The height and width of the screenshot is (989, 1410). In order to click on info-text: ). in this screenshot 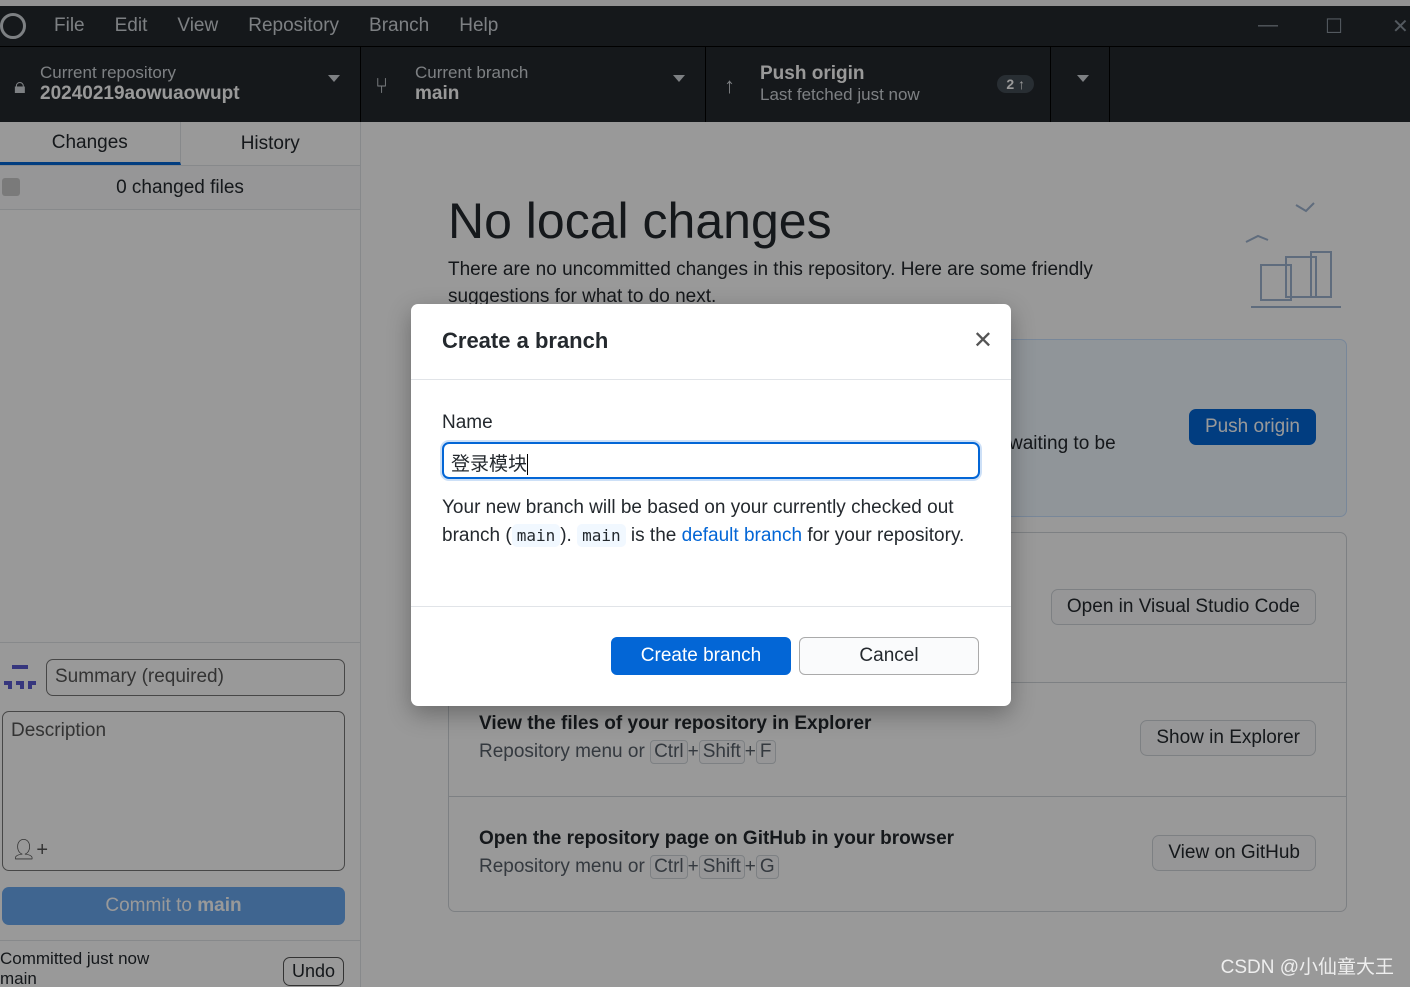, I will do `click(569, 535)`.